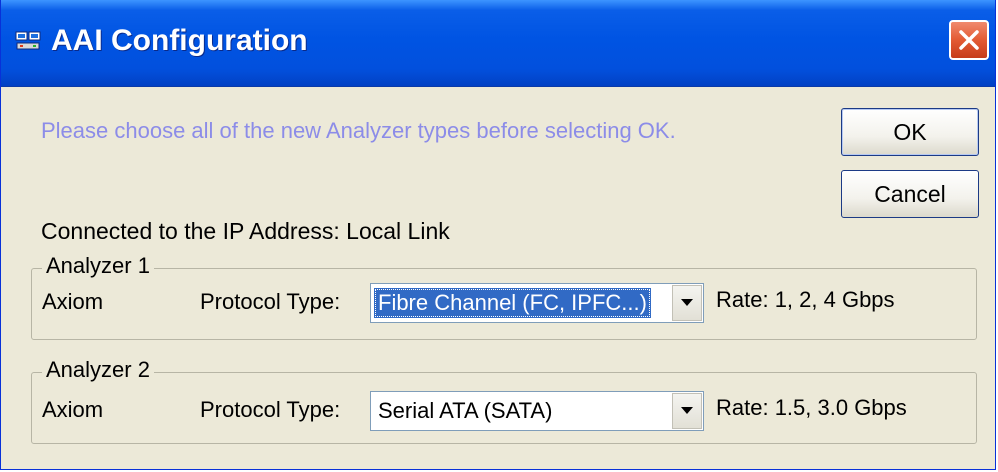 The image size is (998, 472). I want to click on analyzer-2-rate: Rate: 1.5, 3.0 Gbps, so click(811, 407).